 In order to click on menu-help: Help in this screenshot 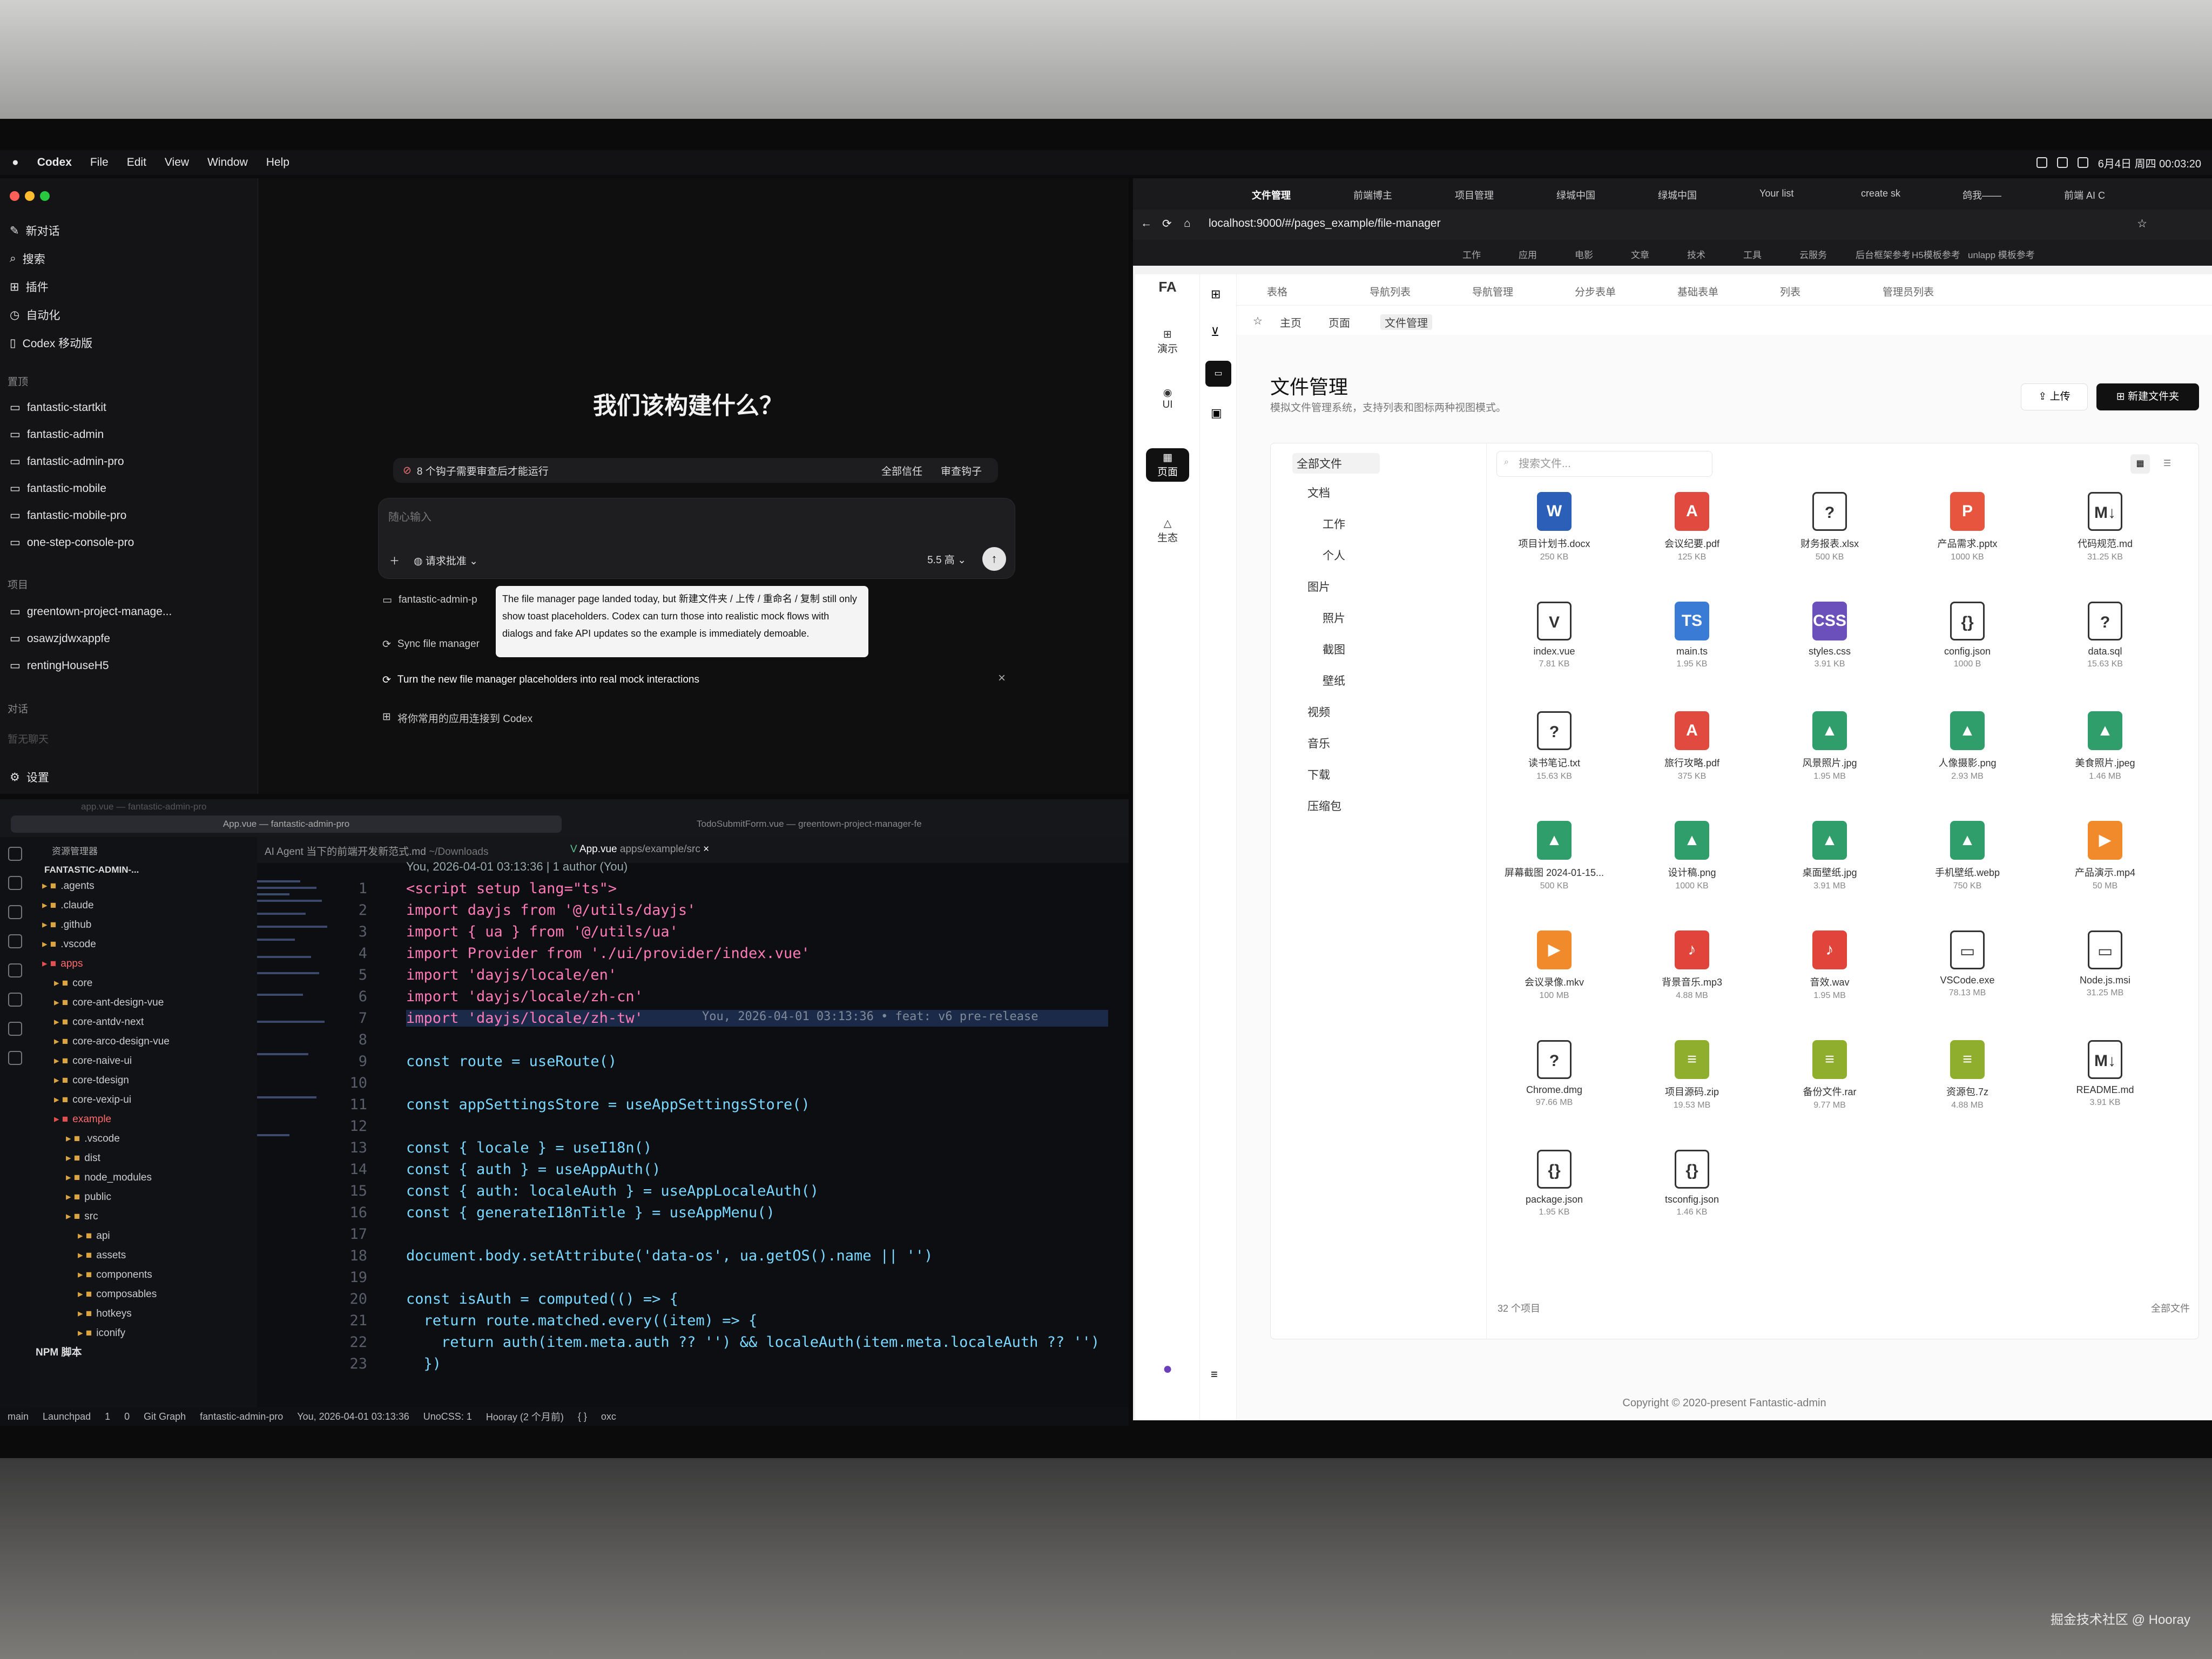, I will do `click(277, 162)`.